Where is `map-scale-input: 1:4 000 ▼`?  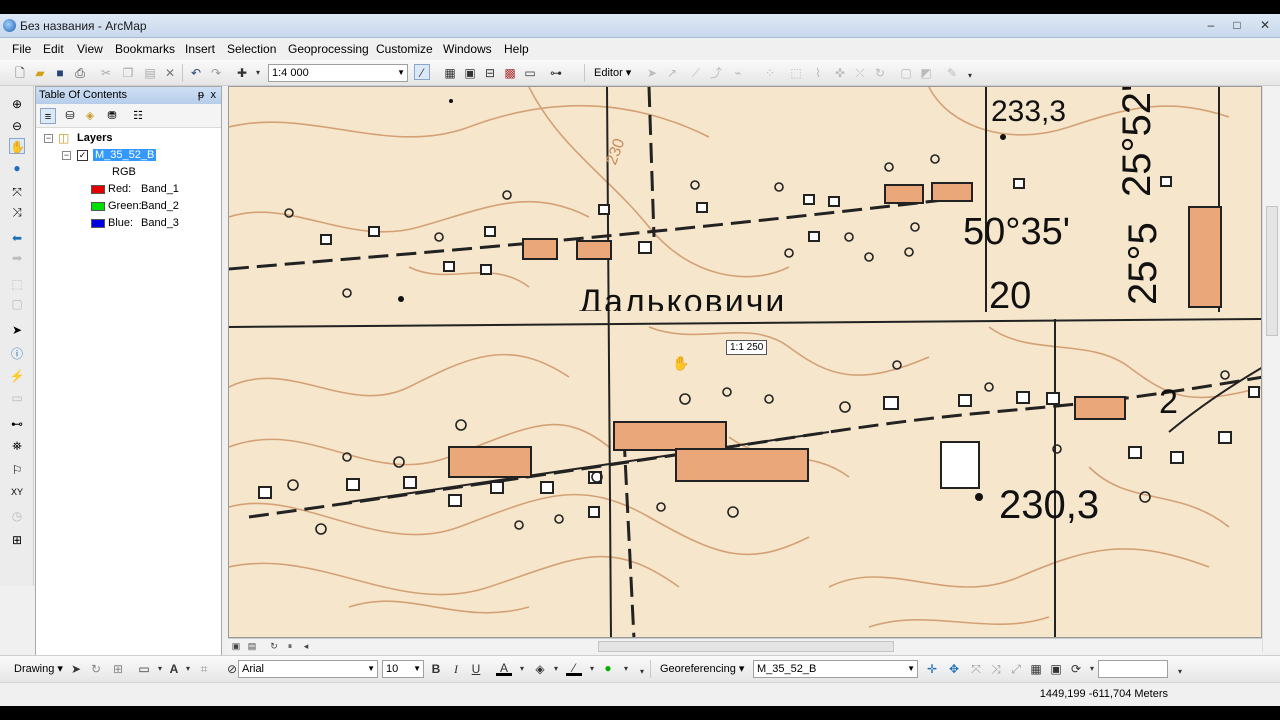 map-scale-input: 1:4 000 ▼ is located at coordinates (338, 73).